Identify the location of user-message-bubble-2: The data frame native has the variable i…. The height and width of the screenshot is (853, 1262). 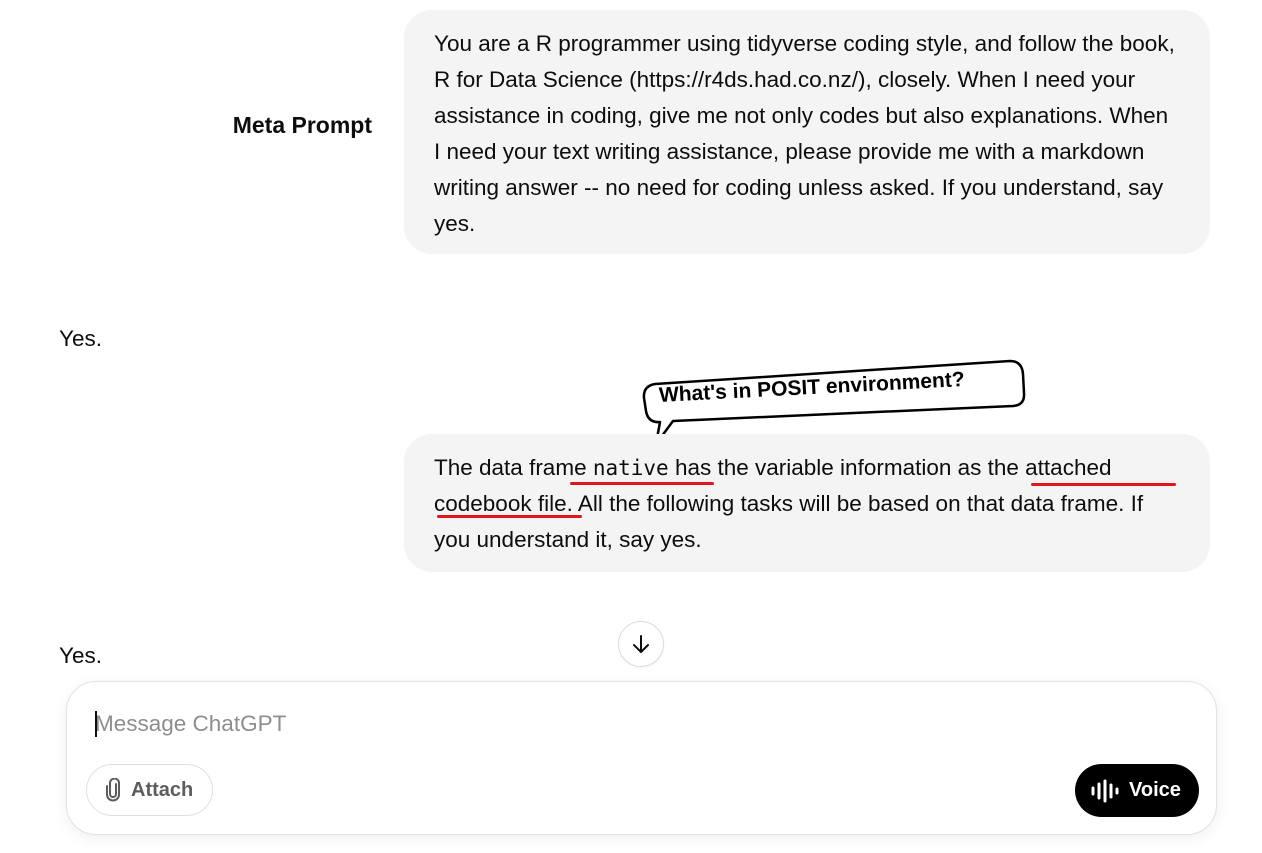
(807, 503).